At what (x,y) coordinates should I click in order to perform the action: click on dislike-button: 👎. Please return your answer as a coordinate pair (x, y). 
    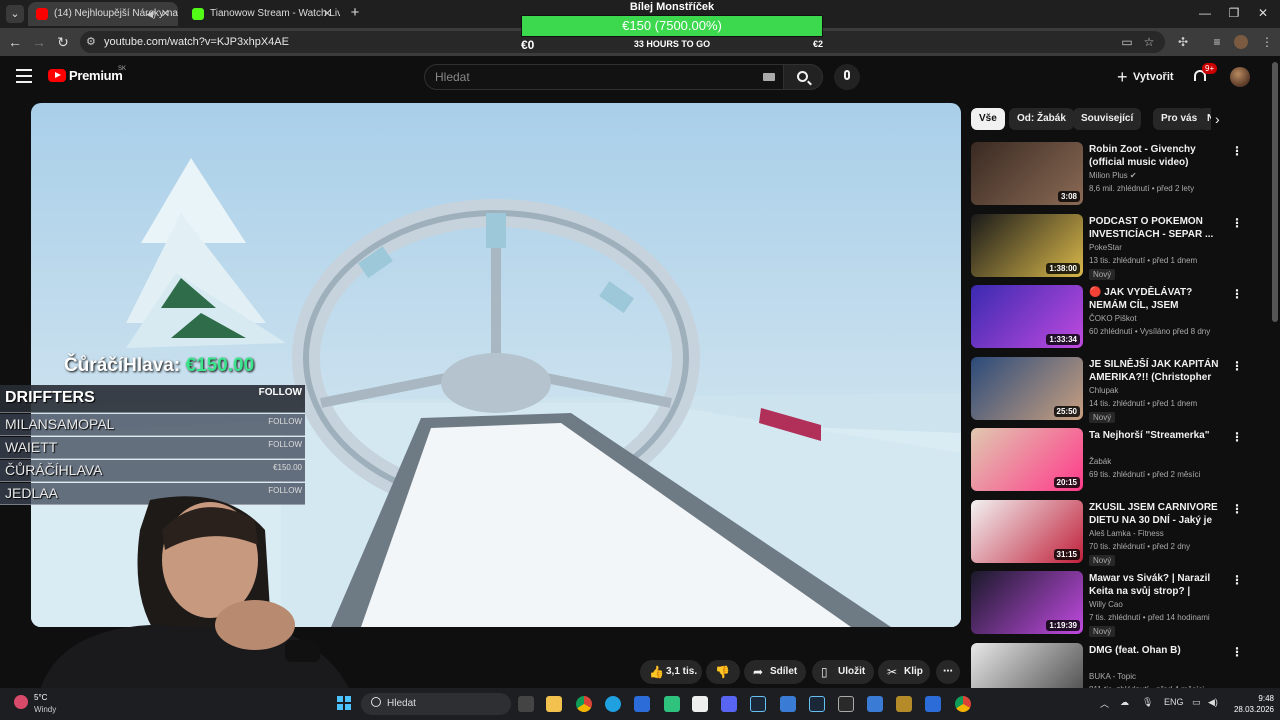
    Looking at the image, I should click on (723, 672).